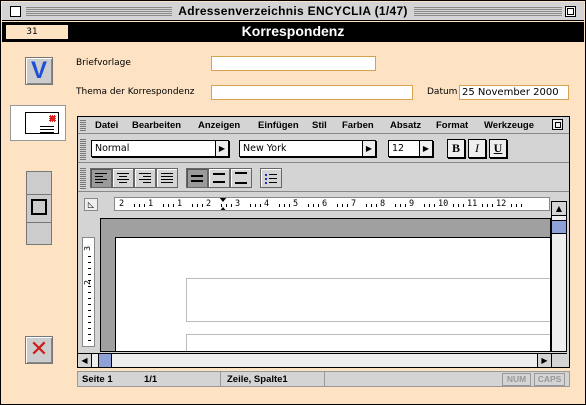  Describe the element at coordinates (293, 63) in the screenshot. I see `briefvorlage-field` at that location.